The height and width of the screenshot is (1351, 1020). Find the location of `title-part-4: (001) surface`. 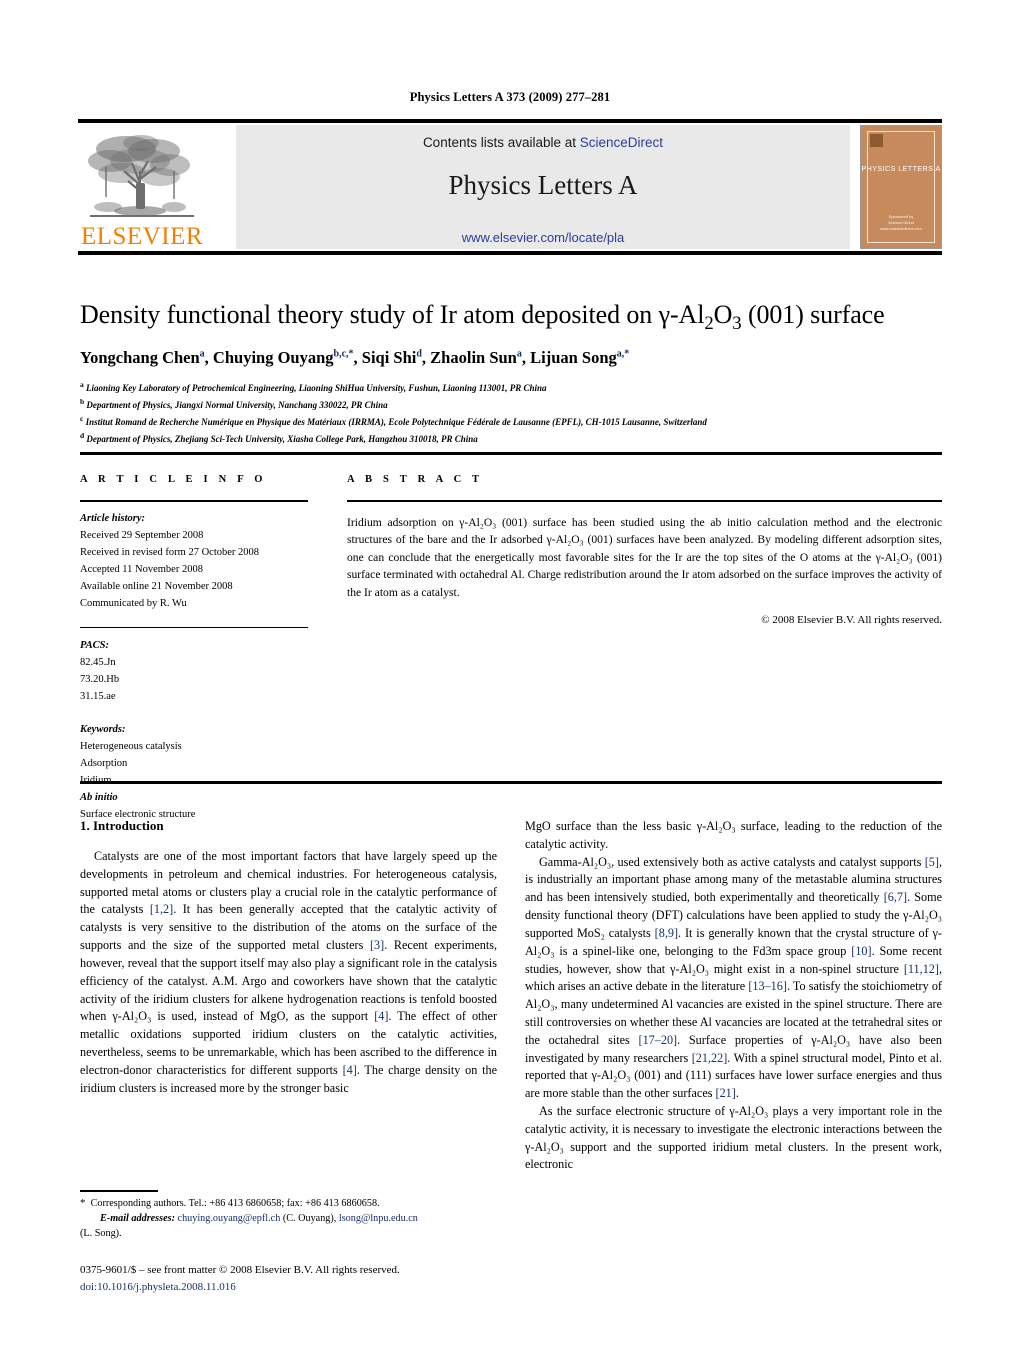

title-part-4: (001) surface is located at coordinates (813, 314).